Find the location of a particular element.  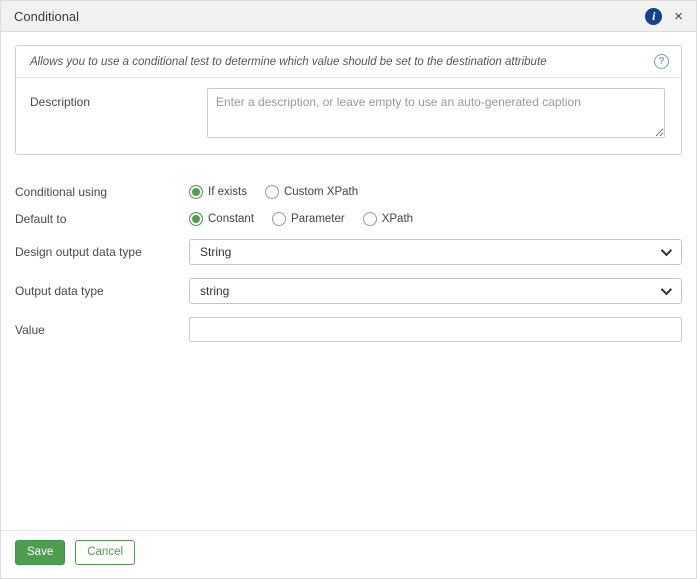

radio-option-label: Parameter is located at coordinates (318, 219).